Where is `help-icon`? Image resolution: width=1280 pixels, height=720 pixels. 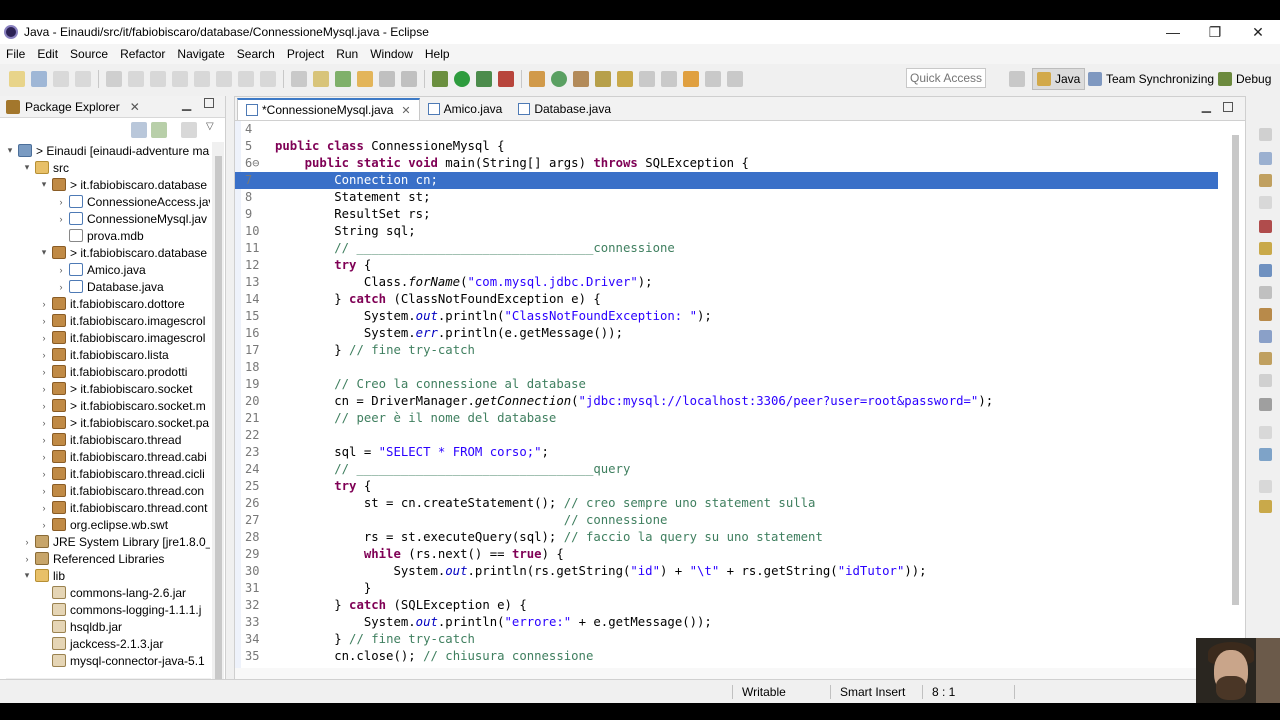 help-icon is located at coordinates (1265, 454).